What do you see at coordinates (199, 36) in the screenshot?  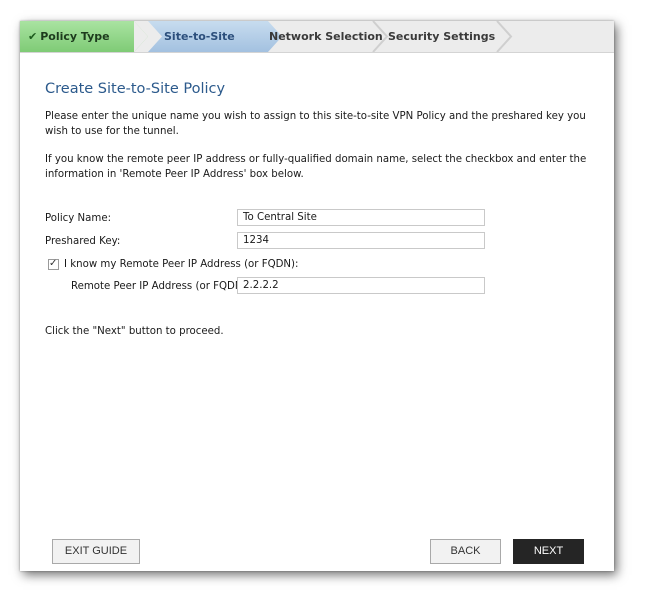 I see `step-label: Site-to-Site` at bounding box center [199, 36].